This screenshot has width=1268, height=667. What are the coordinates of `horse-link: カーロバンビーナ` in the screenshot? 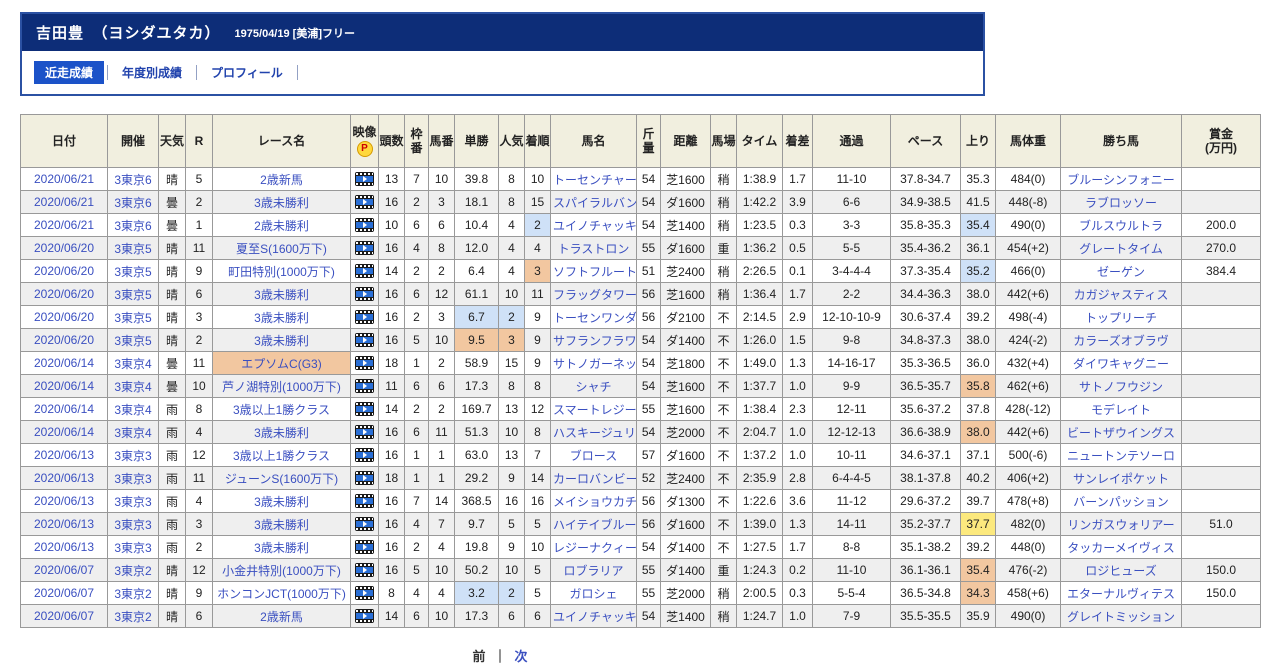 It's located at (594, 479).